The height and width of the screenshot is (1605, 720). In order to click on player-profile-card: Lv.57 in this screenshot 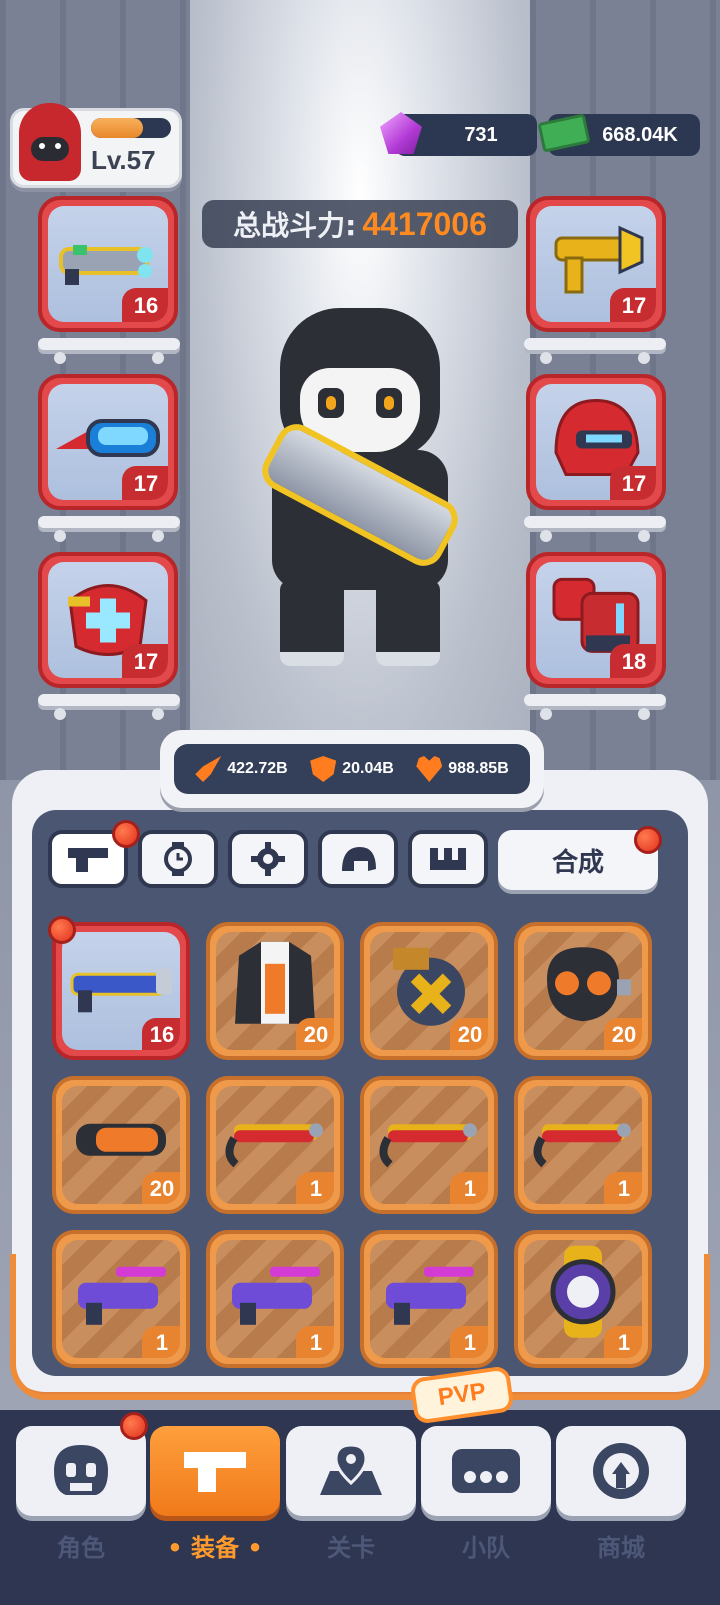, I will do `click(96, 145)`.